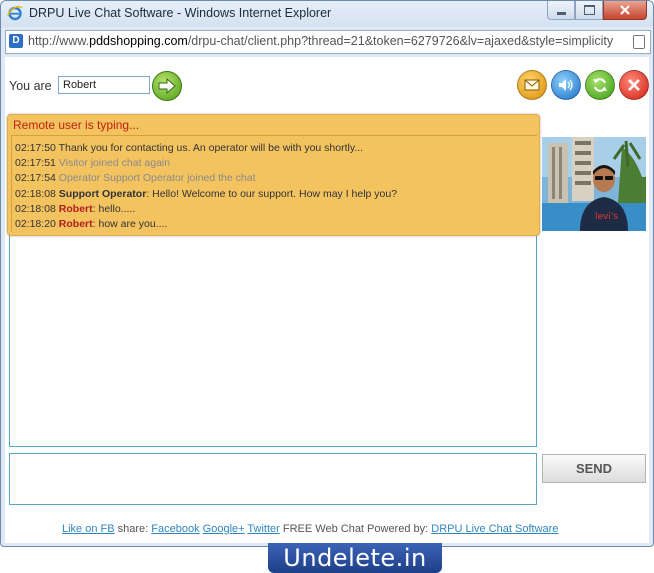  I want to click on operator-avatar: levi's, so click(594, 184).